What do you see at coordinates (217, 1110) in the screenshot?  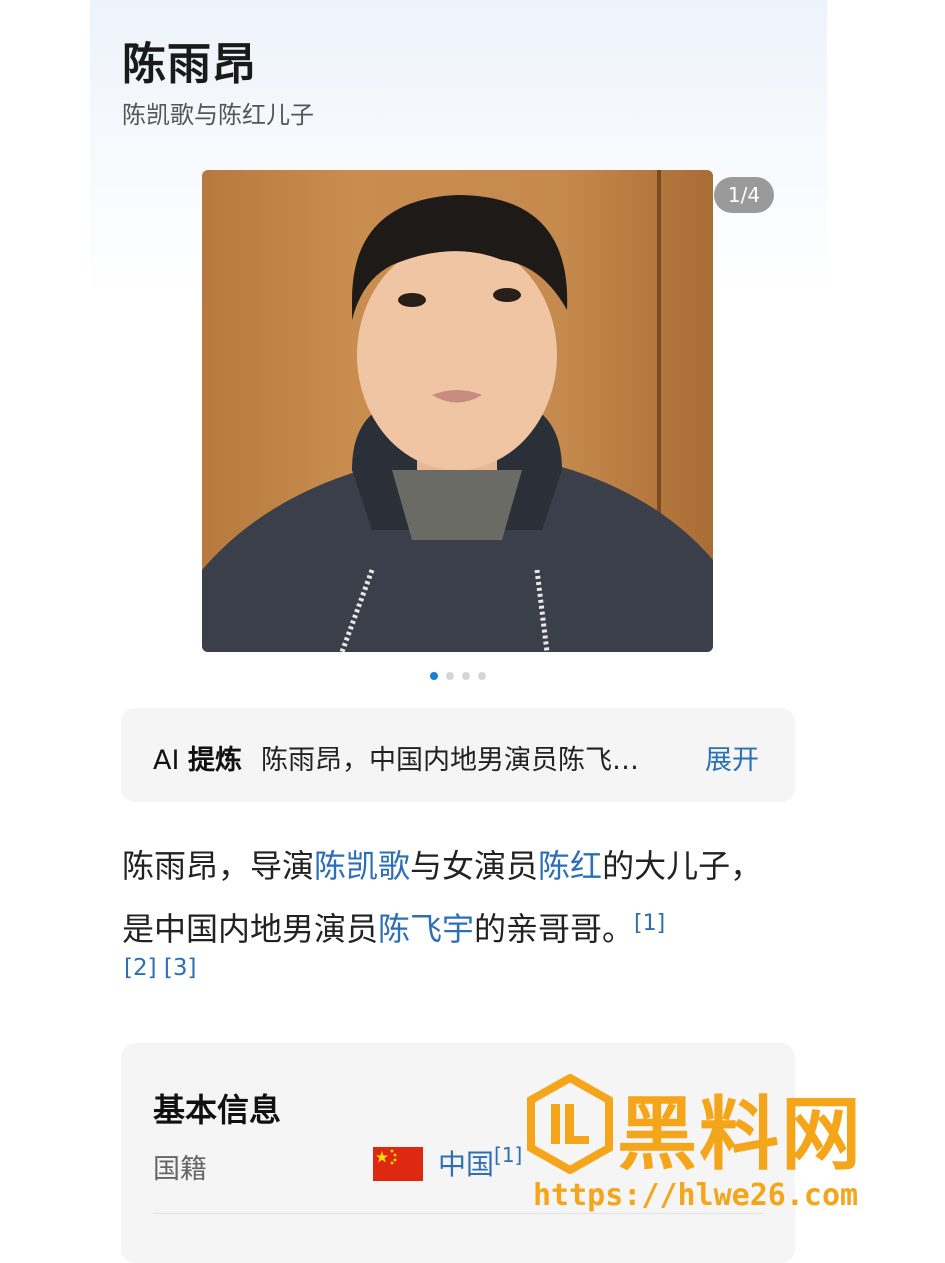 I see `basic-info-heading: 基本信息` at bounding box center [217, 1110].